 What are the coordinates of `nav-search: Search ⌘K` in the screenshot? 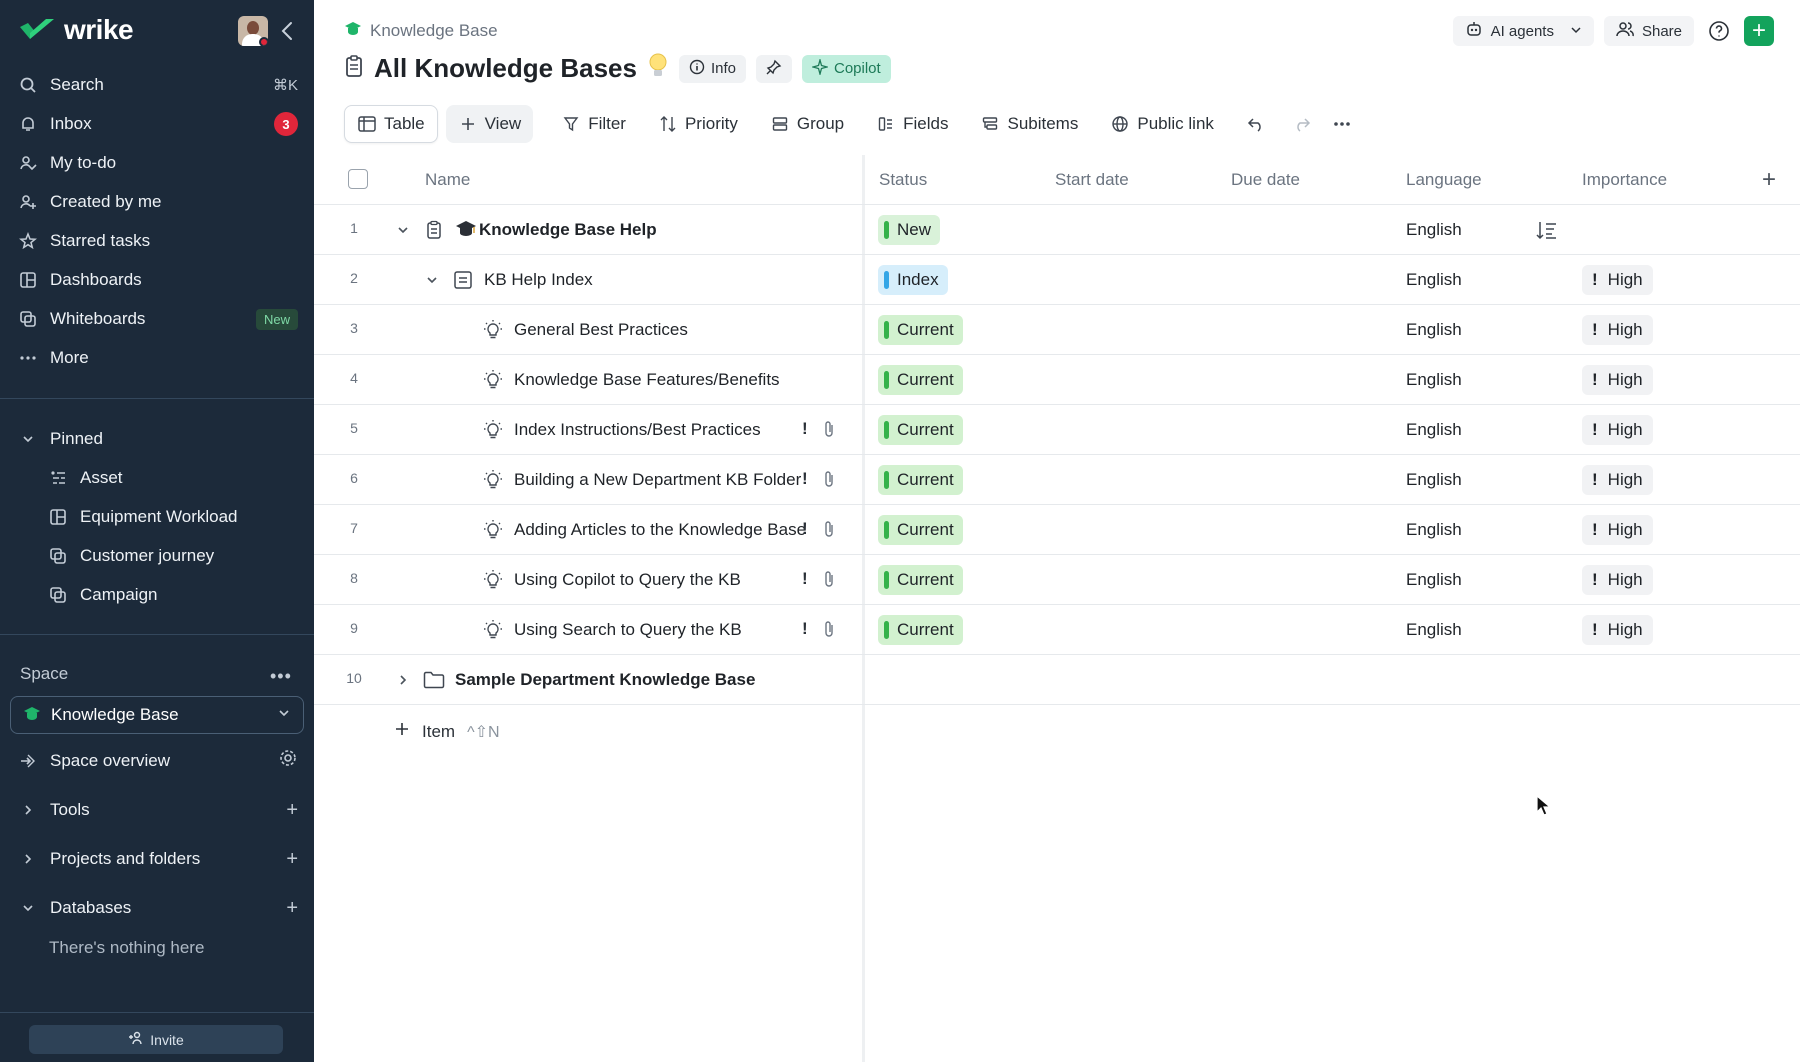 It's located at (158, 85).